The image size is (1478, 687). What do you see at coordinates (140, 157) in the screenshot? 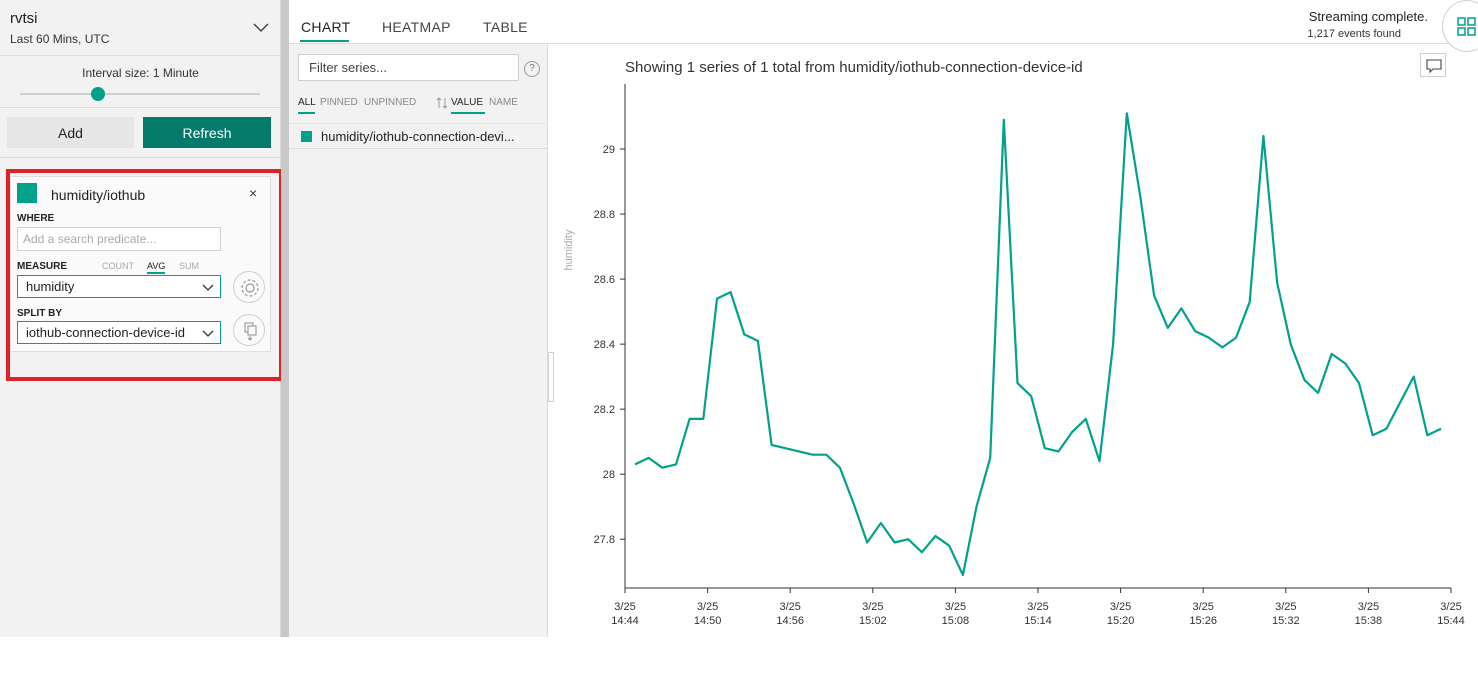
I see `divider` at bounding box center [140, 157].